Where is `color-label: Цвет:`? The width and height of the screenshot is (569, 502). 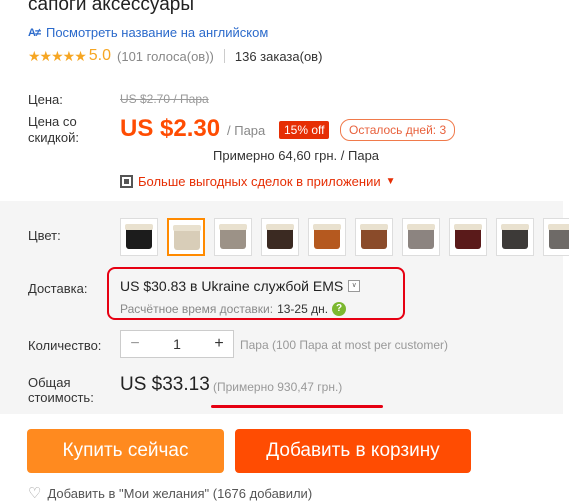
color-label: Цвет: is located at coordinates (44, 235).